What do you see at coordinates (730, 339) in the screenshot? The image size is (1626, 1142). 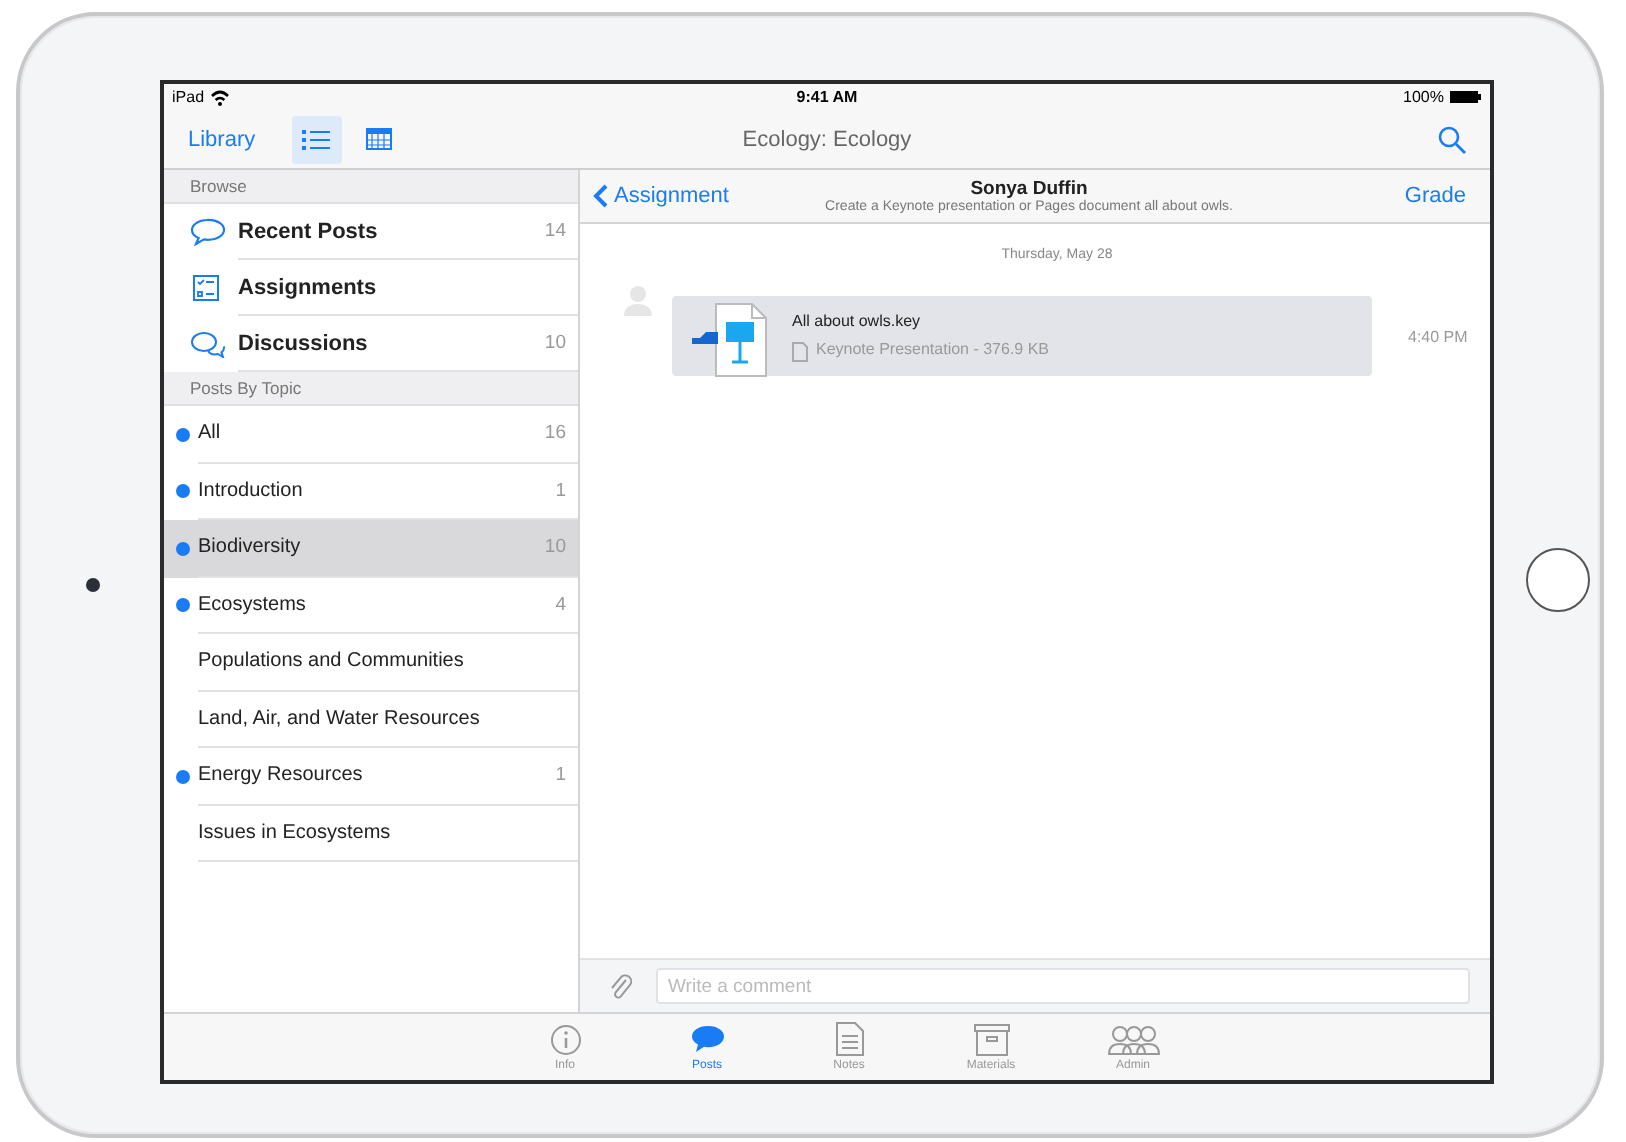 I see `keynote-file-icon` at bounding box center [730, 339].